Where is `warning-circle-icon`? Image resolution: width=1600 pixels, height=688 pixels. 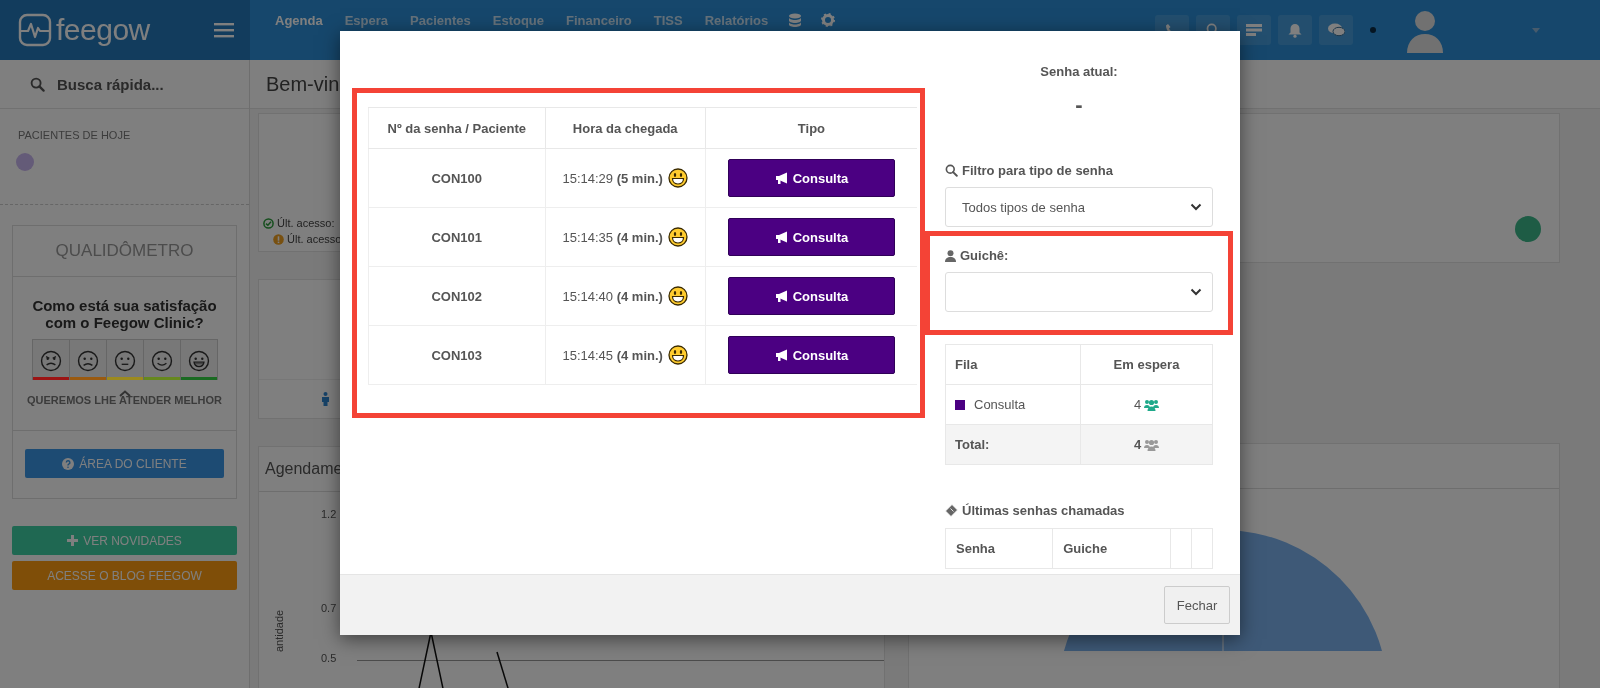 warning-circle-icon is located at coordinates (278, 239).